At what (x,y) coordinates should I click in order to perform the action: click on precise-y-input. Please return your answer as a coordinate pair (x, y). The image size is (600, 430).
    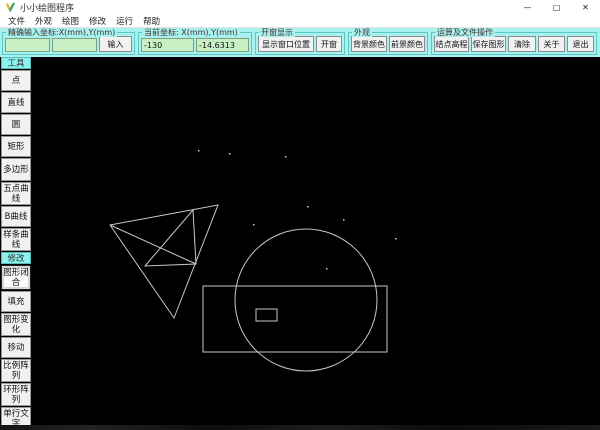
    Looking at the image, I should click on (74, 45).